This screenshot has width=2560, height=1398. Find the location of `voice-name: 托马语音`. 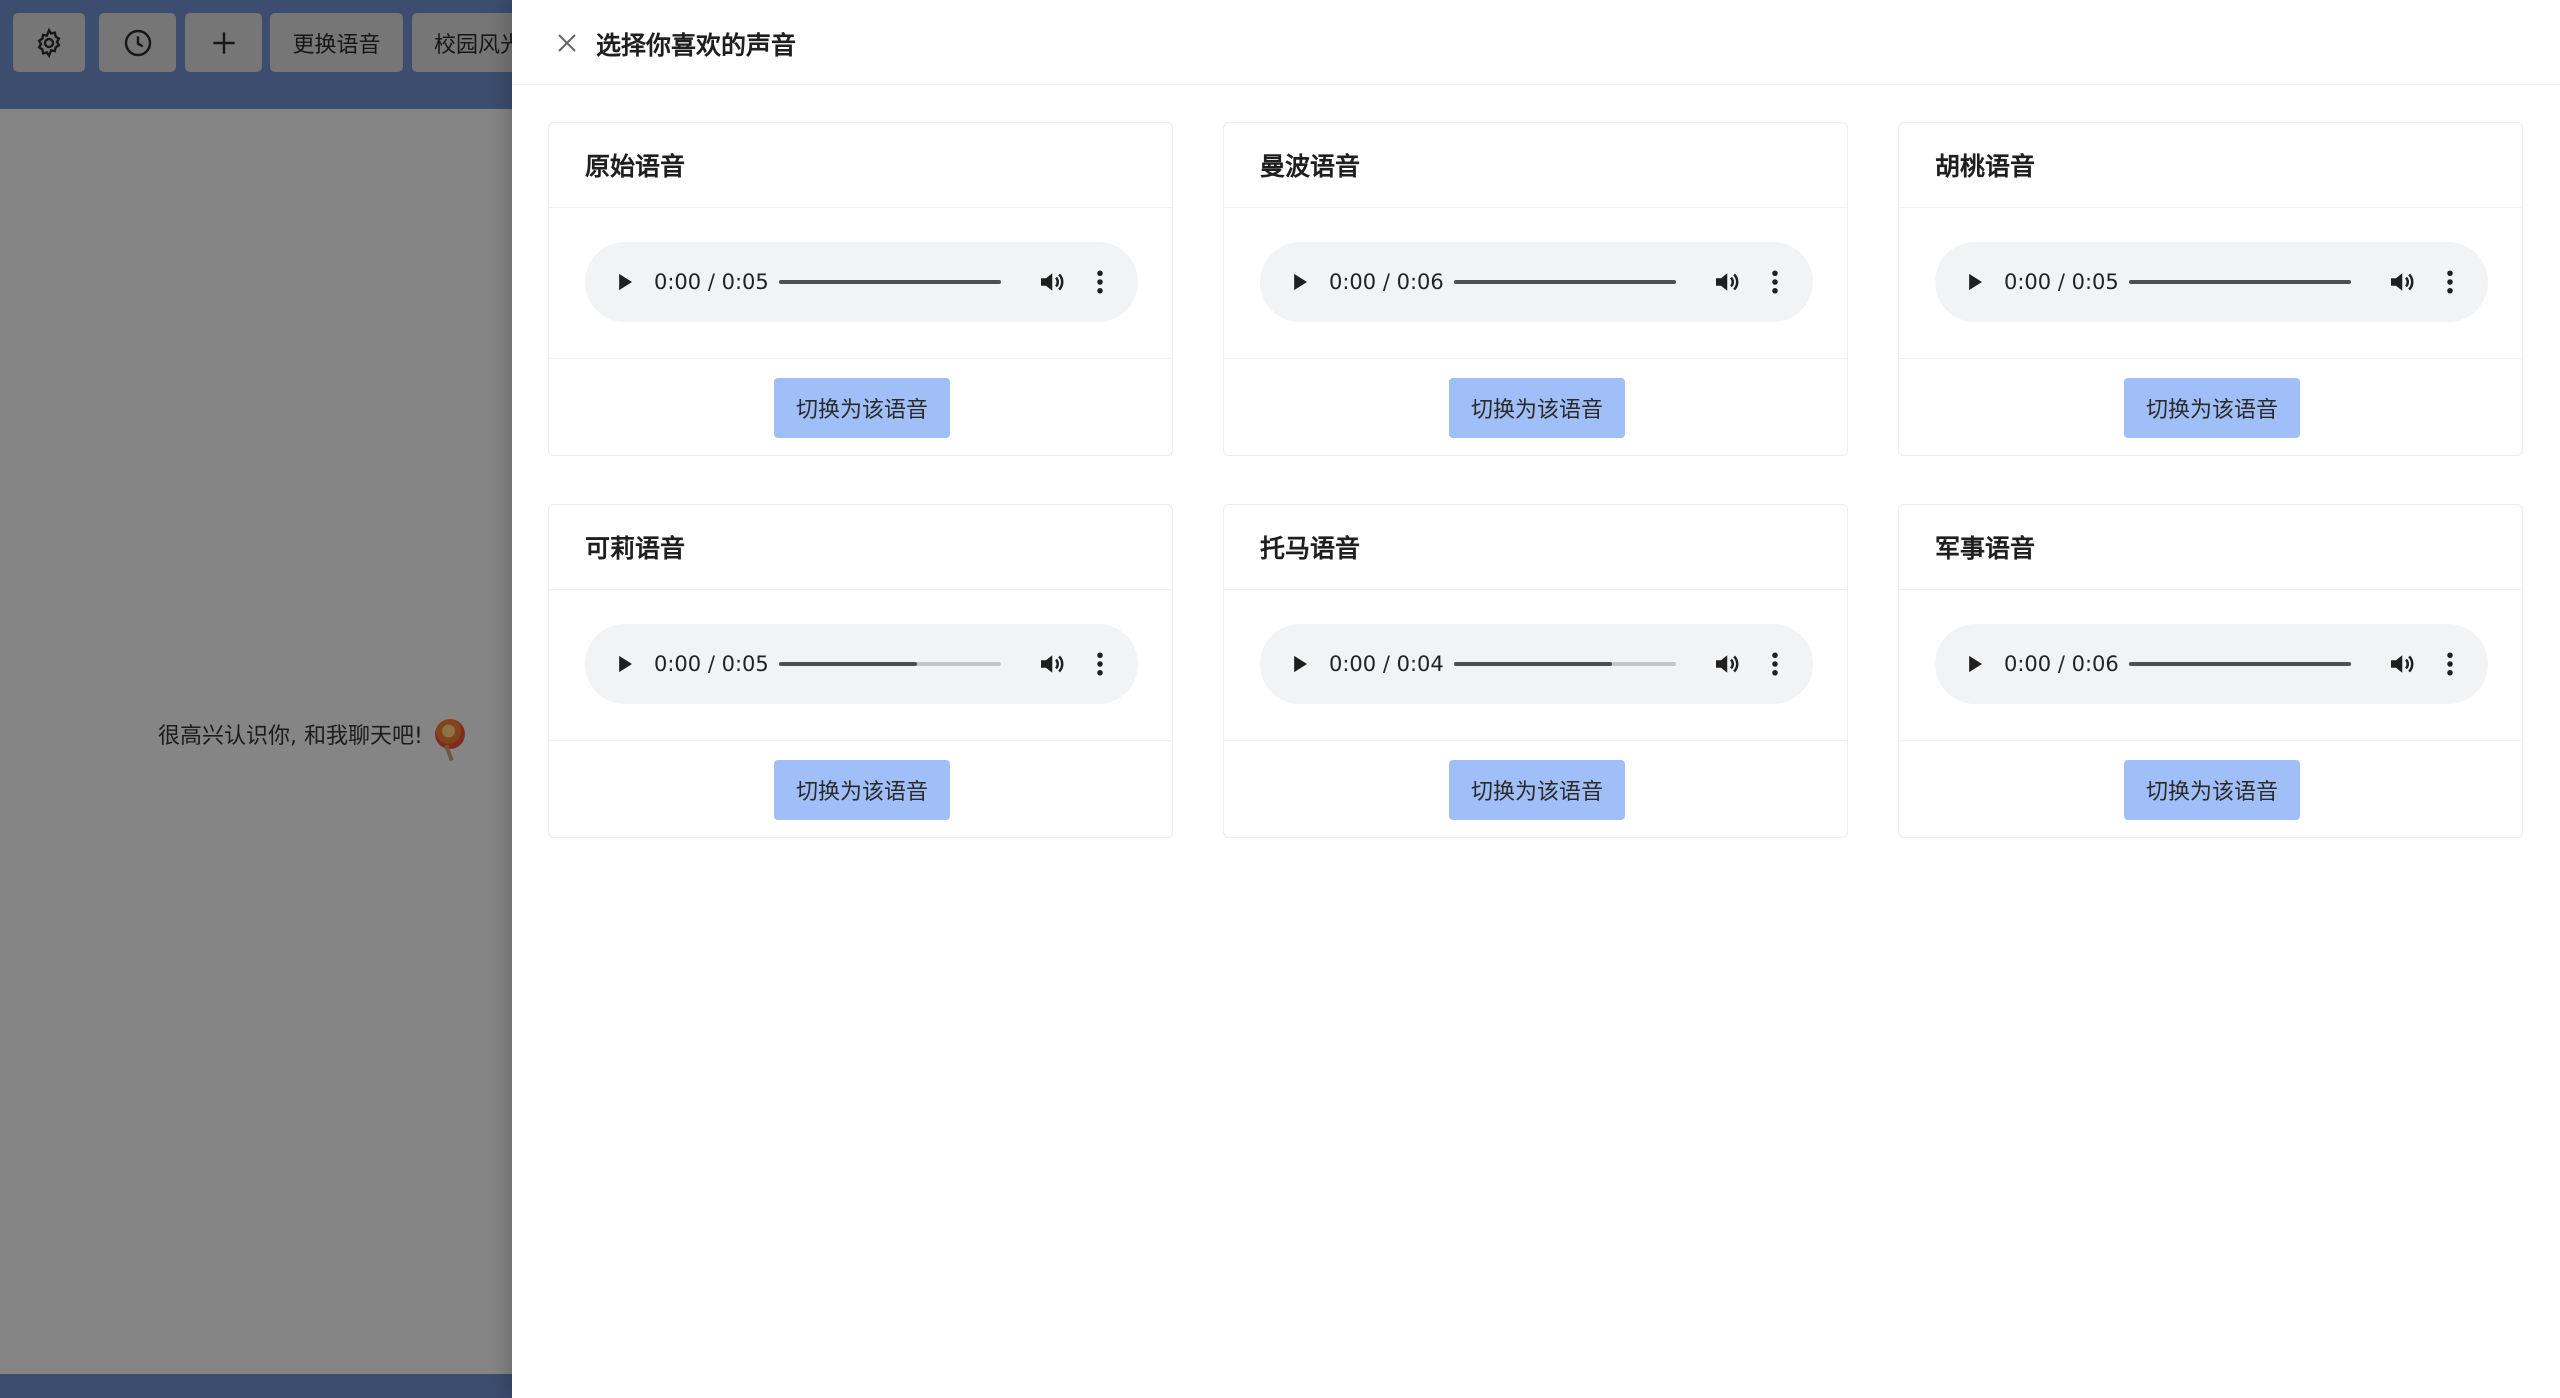

voice-name: 托马语音 is located at coordinates (1310, 548).